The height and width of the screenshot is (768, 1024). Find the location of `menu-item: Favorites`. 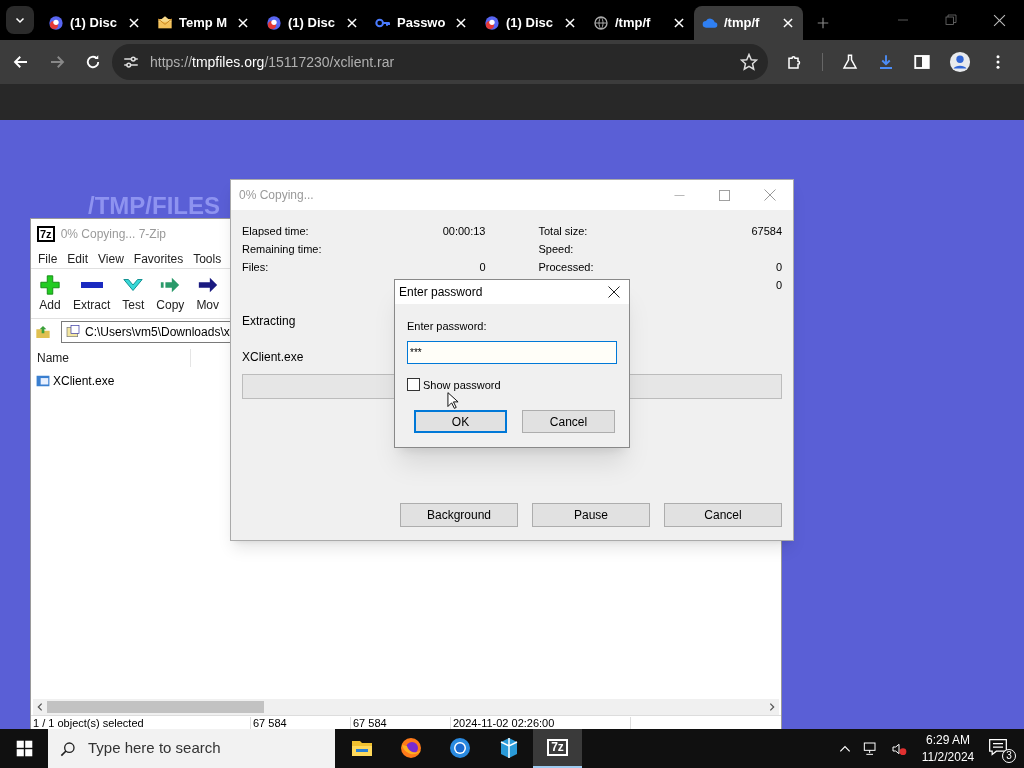

menu-item: Favorites is located at coordinates (158, 258).